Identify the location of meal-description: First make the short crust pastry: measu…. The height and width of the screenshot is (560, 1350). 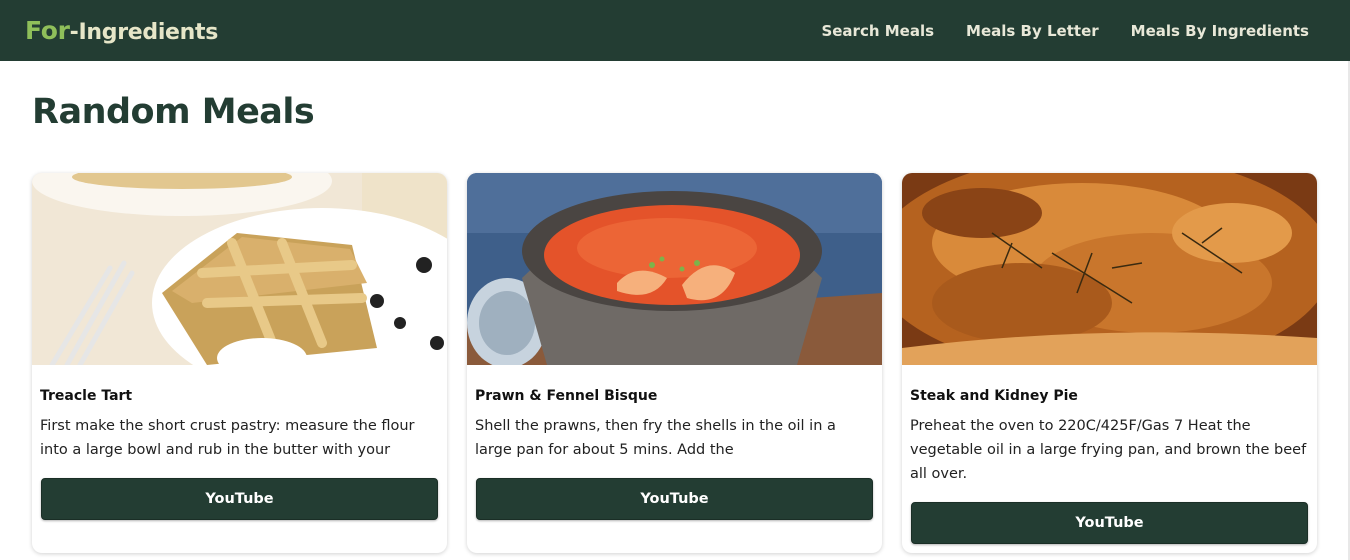
(227, 438).